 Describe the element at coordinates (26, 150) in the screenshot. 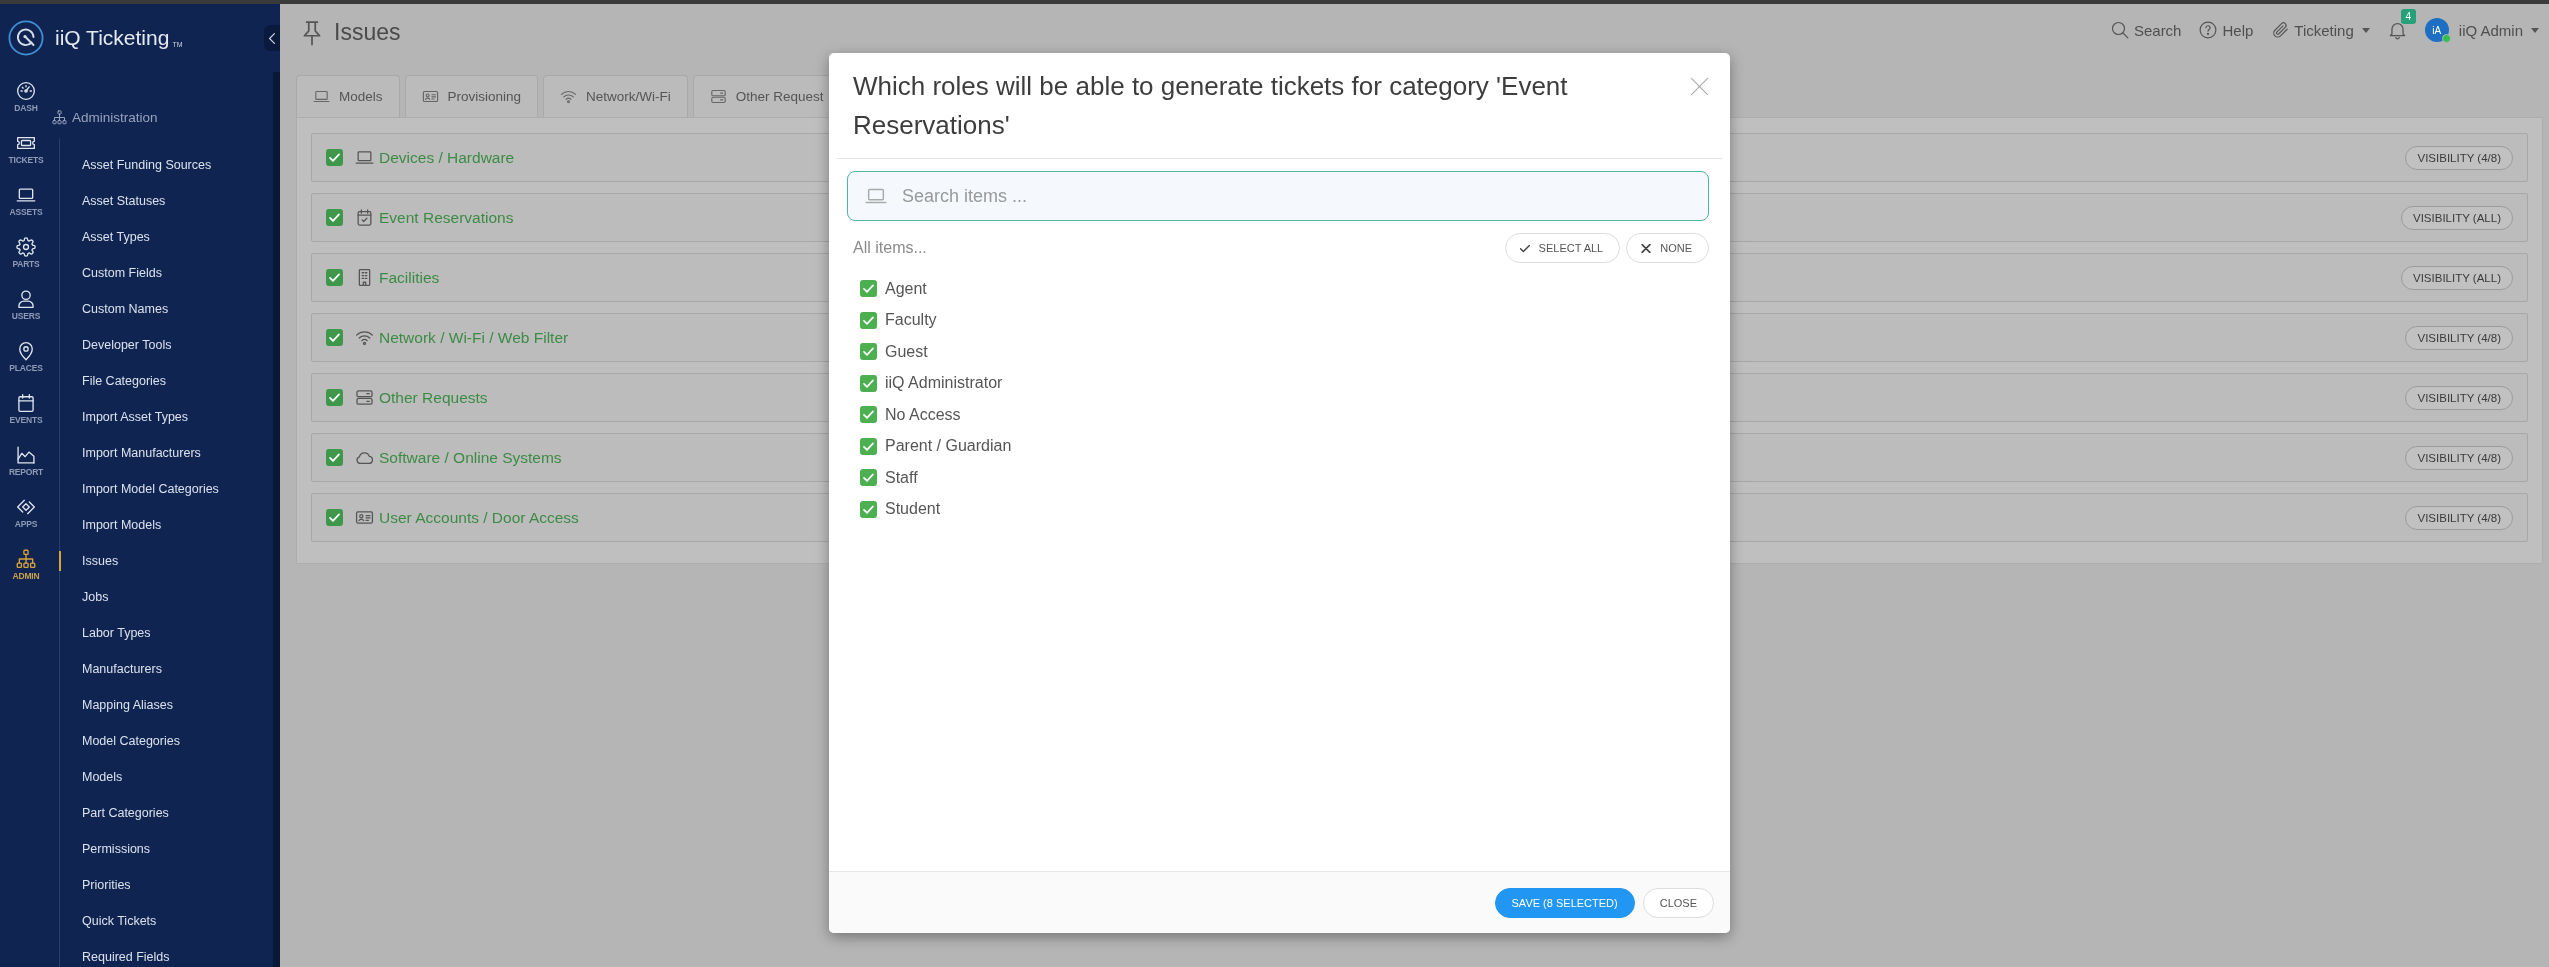

I see `nav-item: TICKETS` at that location.